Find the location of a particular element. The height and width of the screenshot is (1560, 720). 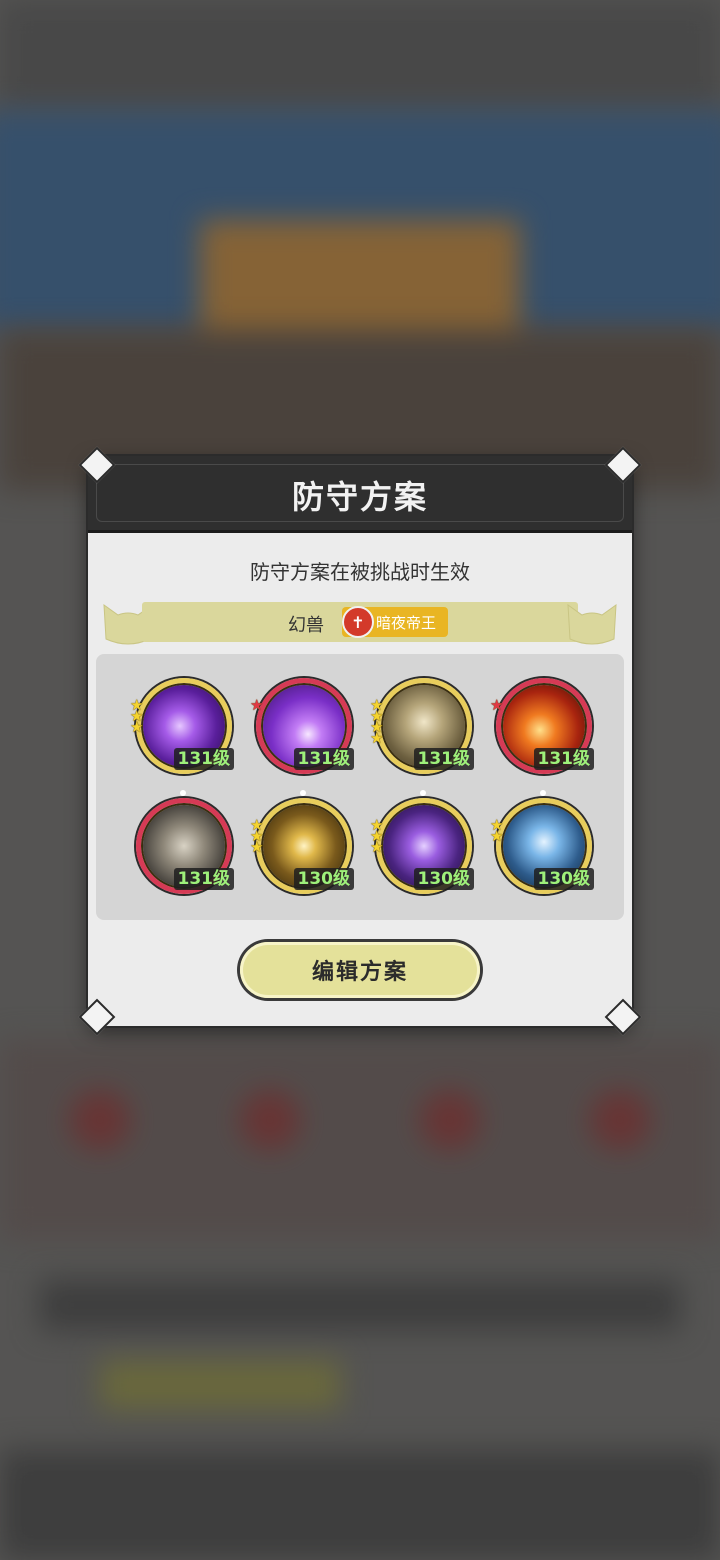

beast-emblem-icon: ✝ is located at coordinates (358, 622).